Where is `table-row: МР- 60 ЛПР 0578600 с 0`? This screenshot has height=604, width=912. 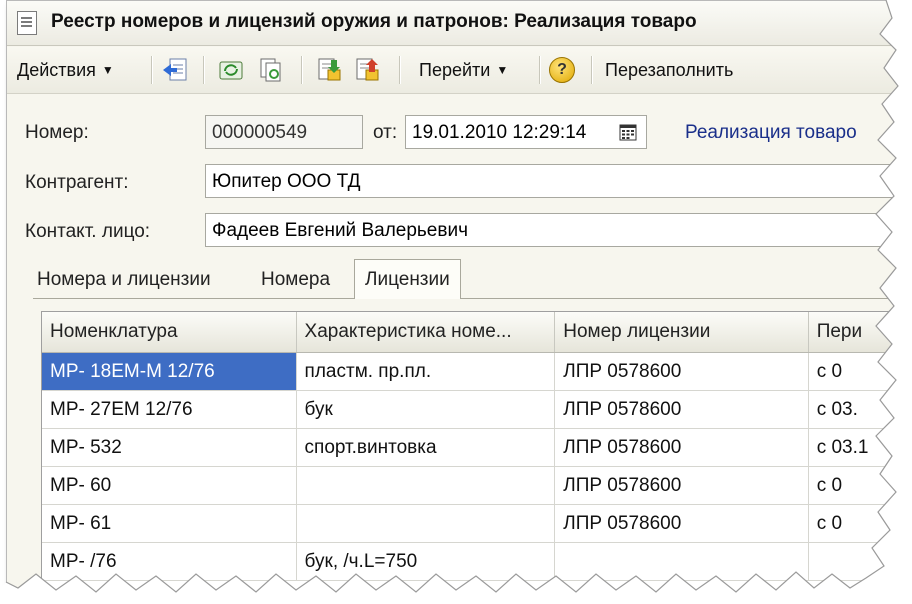
table-row: МР- 60 ЛПР 0578600 с 0 is located at coordinates (474, 485).